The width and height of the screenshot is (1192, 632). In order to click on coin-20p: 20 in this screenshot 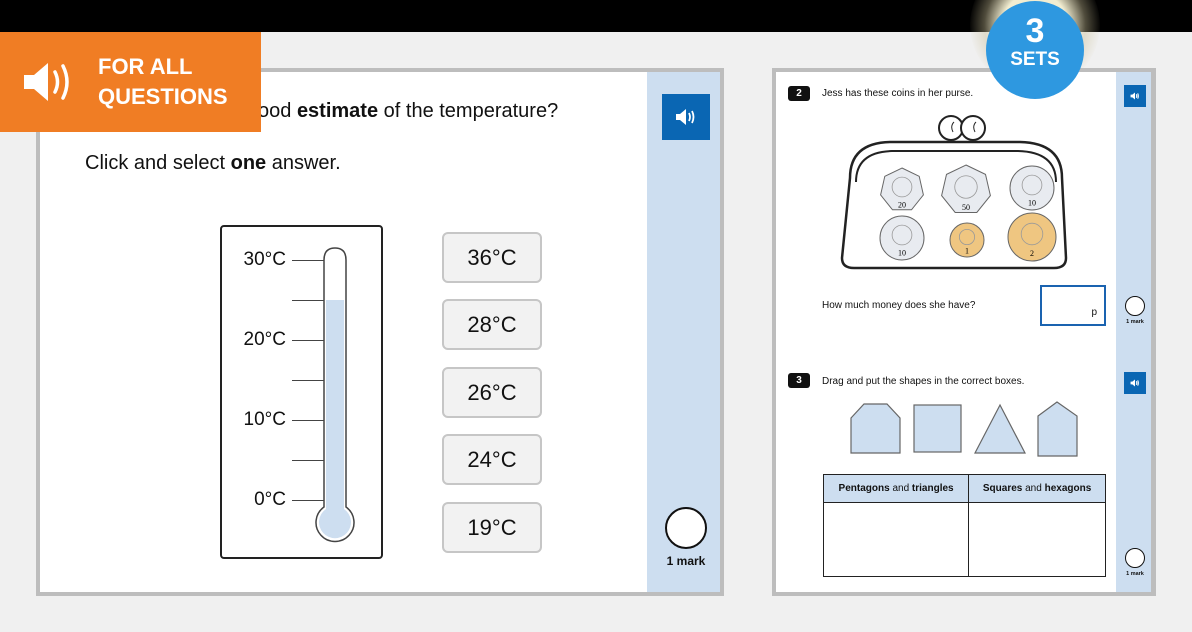, I will do `click(902, 189)`.